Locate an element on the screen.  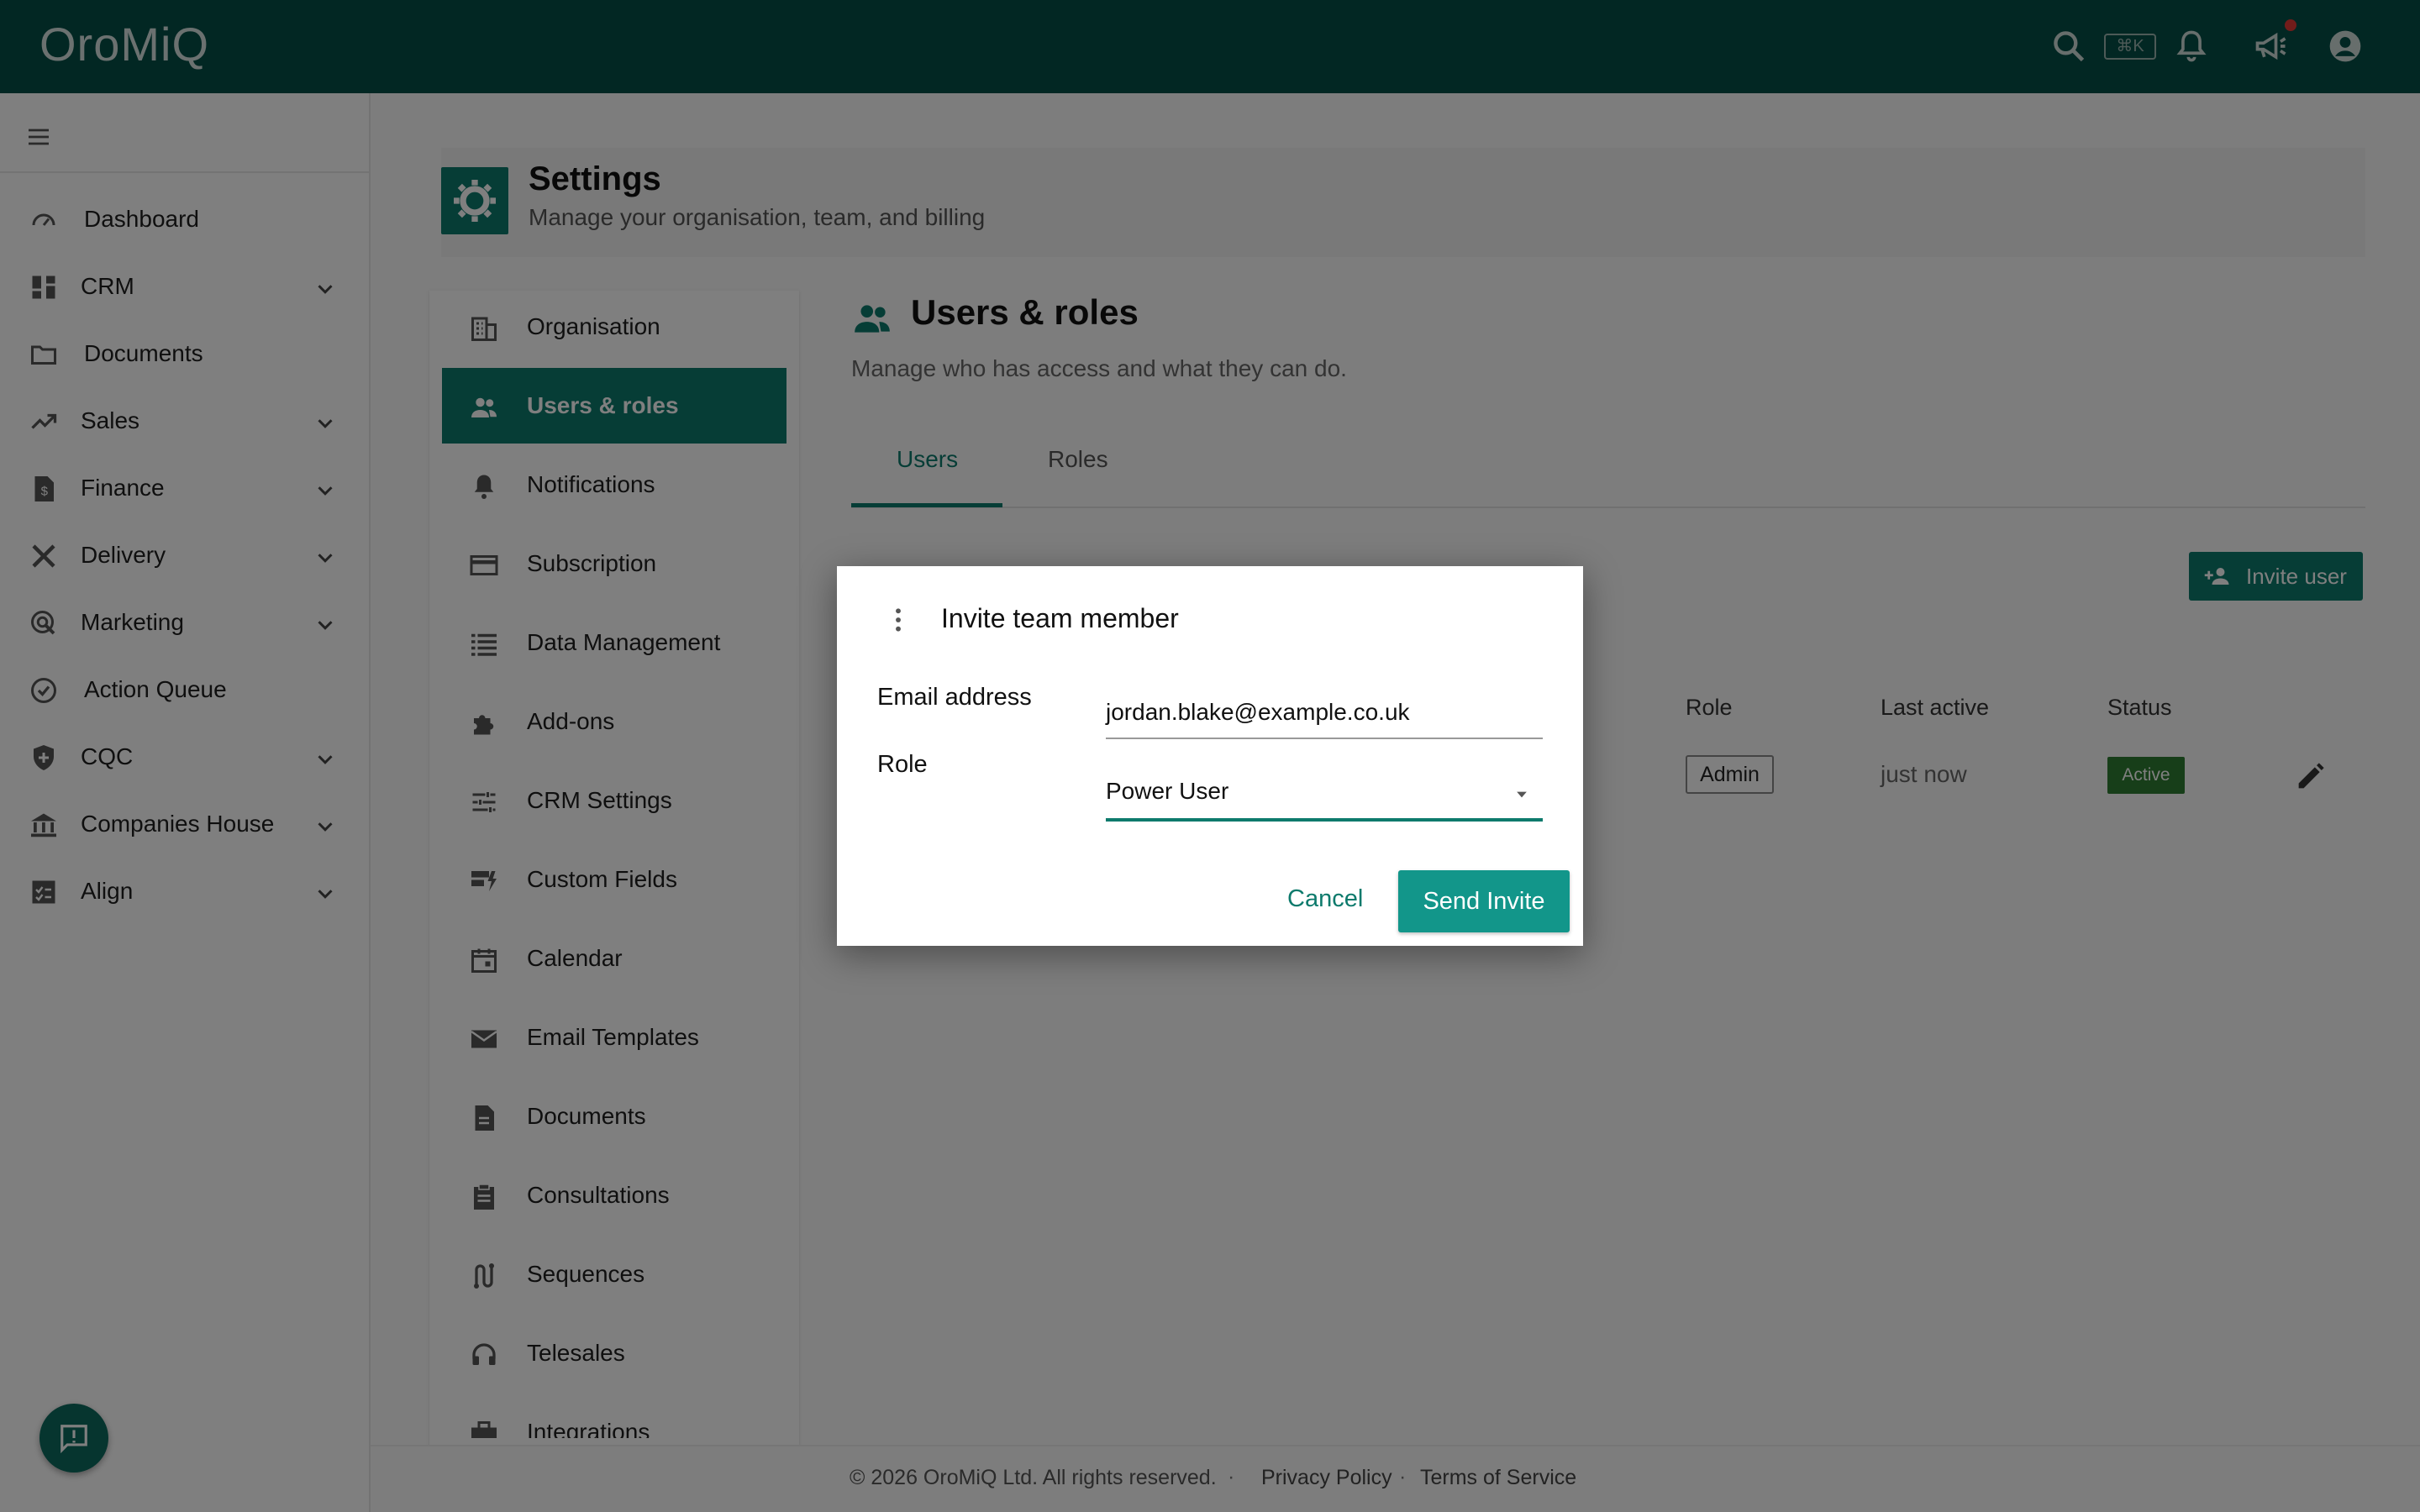
role-select-value: Power User is located at coordinates (1167, 791).